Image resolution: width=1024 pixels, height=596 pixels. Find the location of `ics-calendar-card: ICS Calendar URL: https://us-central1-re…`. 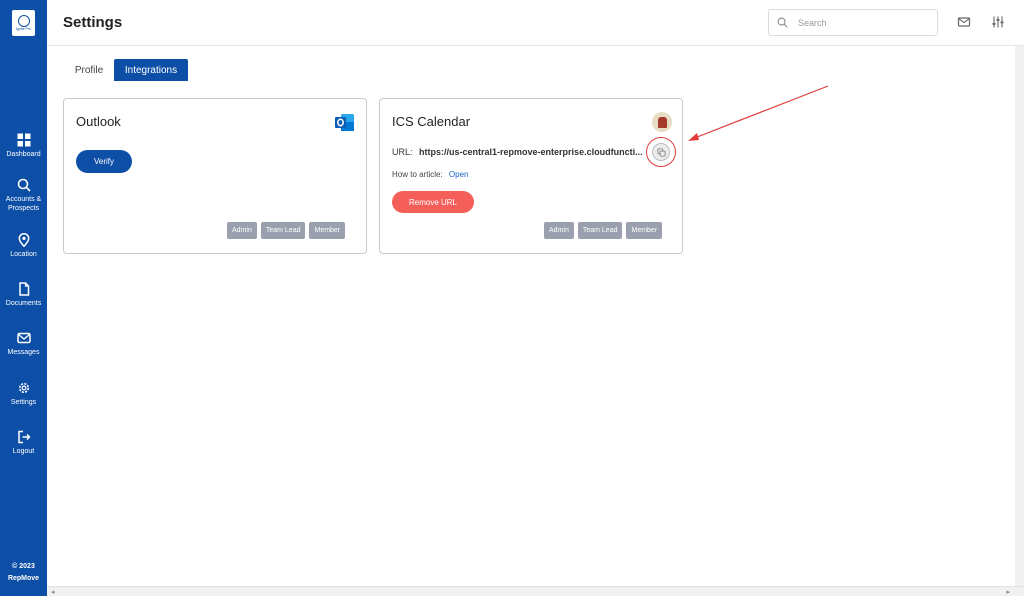

ics-calendar-card: ICS Calendar URL: https://us-central1-re… is located at coordinates (531, 176).